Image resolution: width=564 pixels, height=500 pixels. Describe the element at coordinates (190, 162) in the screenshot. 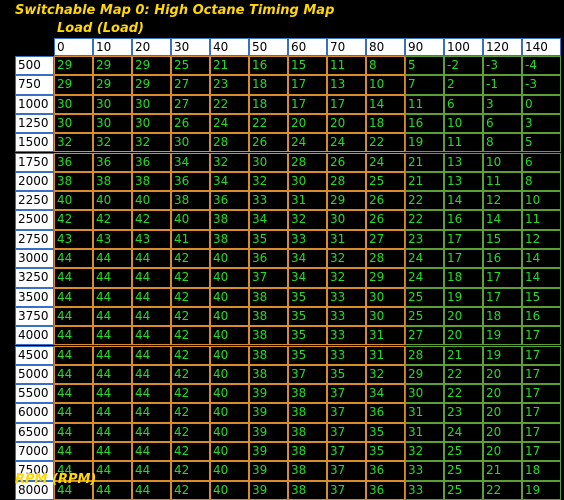

I see `timing-cell: 34` at that location.